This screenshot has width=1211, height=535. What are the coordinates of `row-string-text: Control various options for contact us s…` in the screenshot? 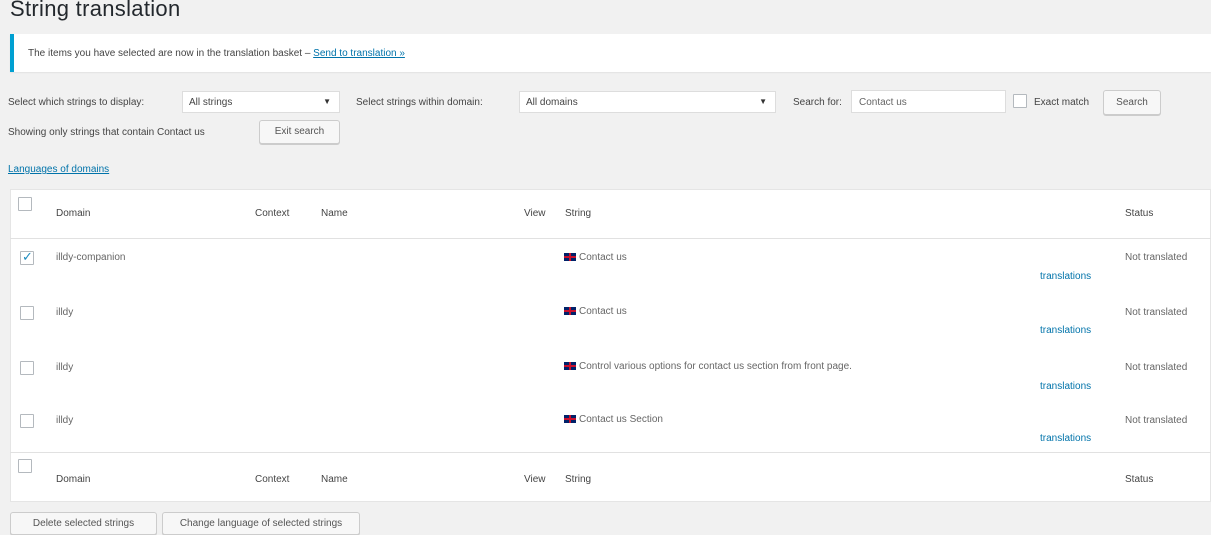 It's located at (715, 366).